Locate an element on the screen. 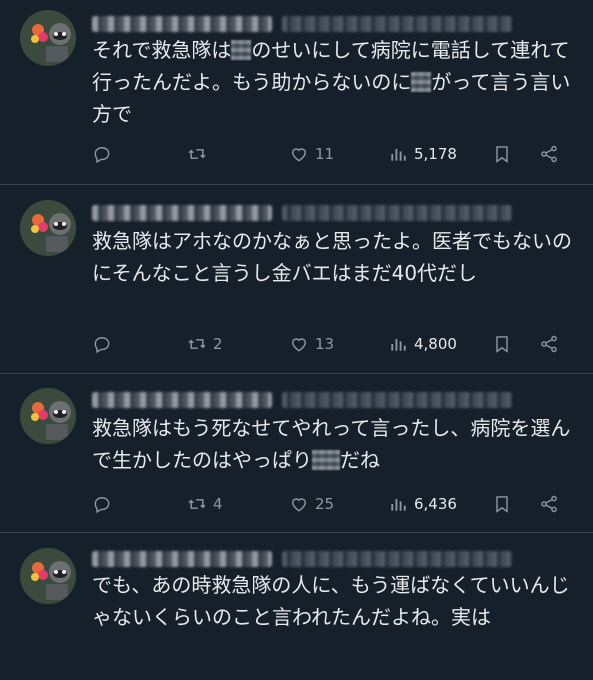 The width and height of the screenshot is (593, 680). like-count: 25 is located at coordinates (325, 504).